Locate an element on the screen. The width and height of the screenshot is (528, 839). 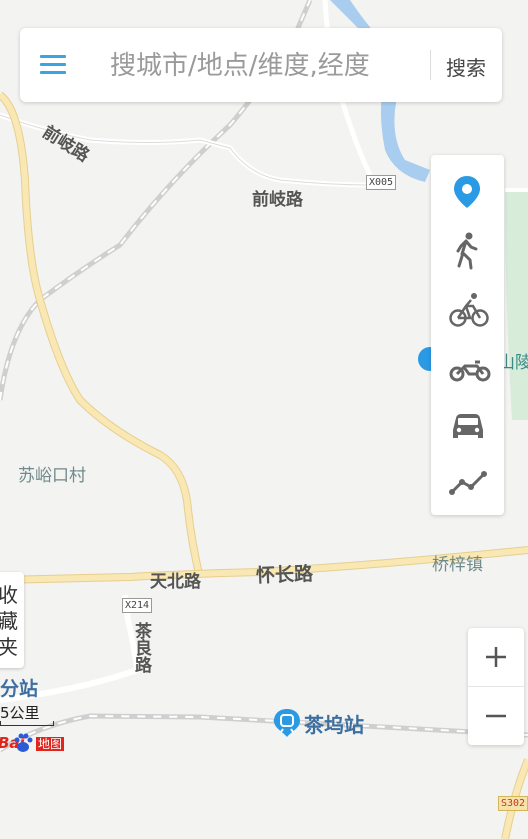
minus-icon is located at coordinates (496, 716).